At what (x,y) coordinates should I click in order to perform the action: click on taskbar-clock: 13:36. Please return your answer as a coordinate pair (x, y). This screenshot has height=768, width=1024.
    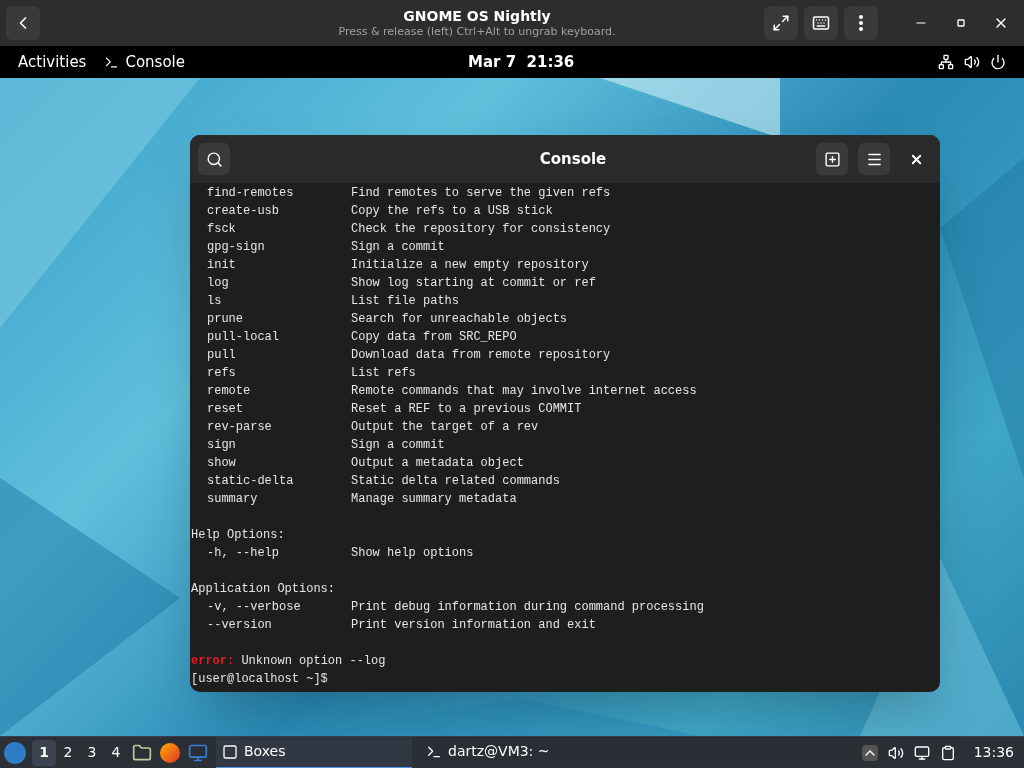
    Looking at the image, I should click on (993, 752).